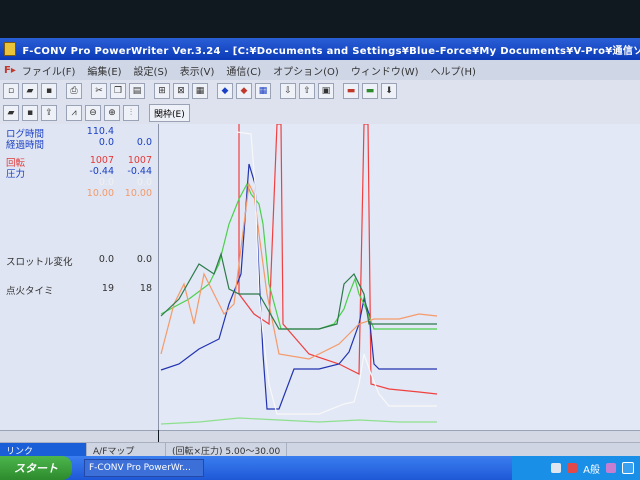 The width and height of the screenshot is (640, 480). Describe the element at coordinates (244, 91) in the screenshot. I see `car-red-icon: ◆` at that location.